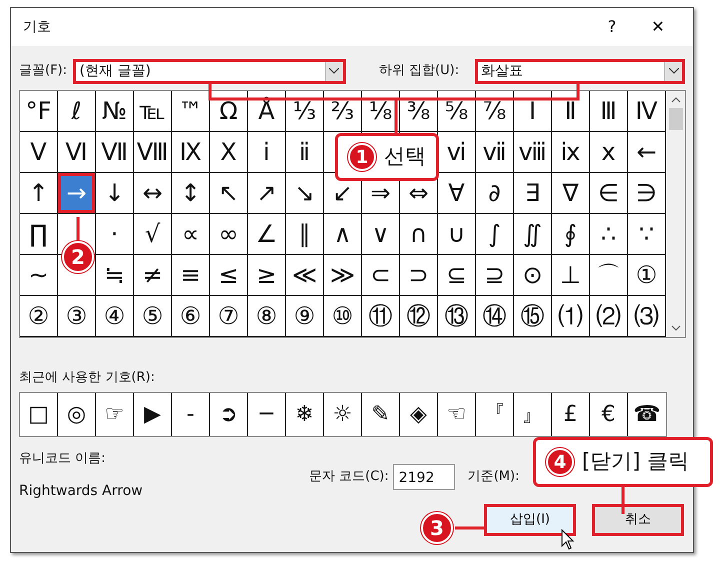  I want to click on symbol-cell: ↕, so click(191, 193).